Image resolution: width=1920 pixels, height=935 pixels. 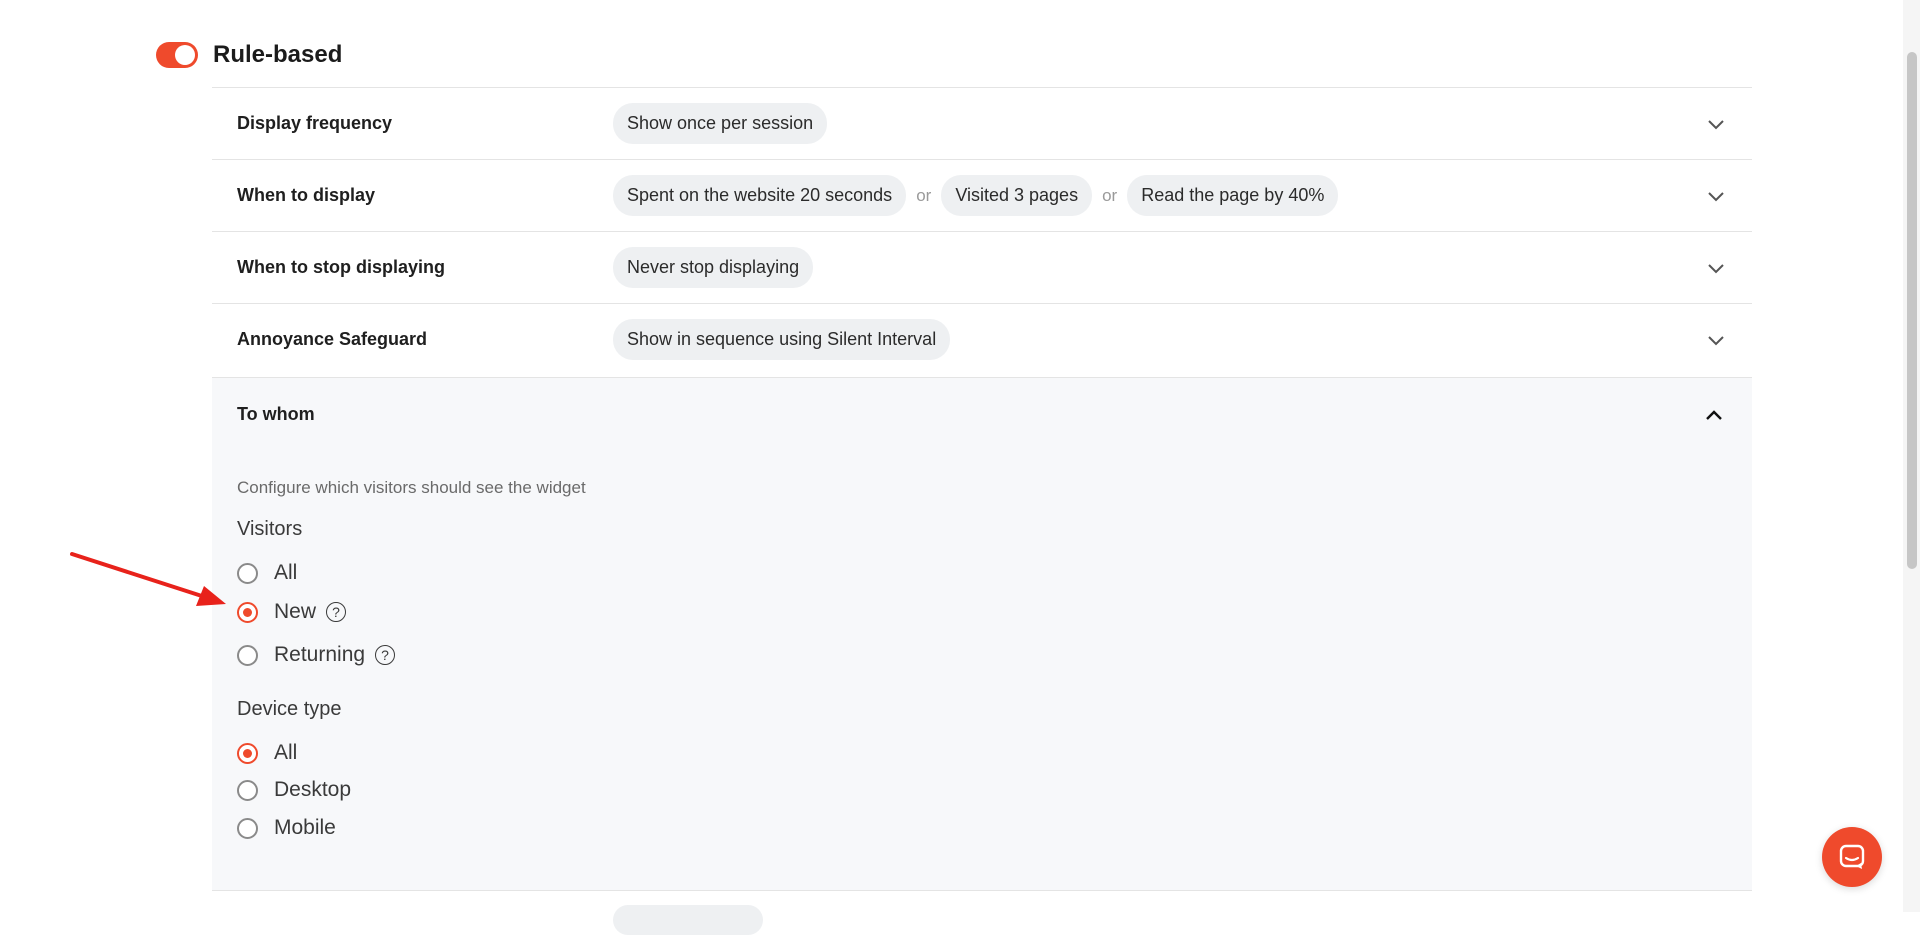 What do you see at coordinates (1233, 195) in the screenshot?
I see `rule-chip: Read the page by 40%` at bounding box center [1233, 195].